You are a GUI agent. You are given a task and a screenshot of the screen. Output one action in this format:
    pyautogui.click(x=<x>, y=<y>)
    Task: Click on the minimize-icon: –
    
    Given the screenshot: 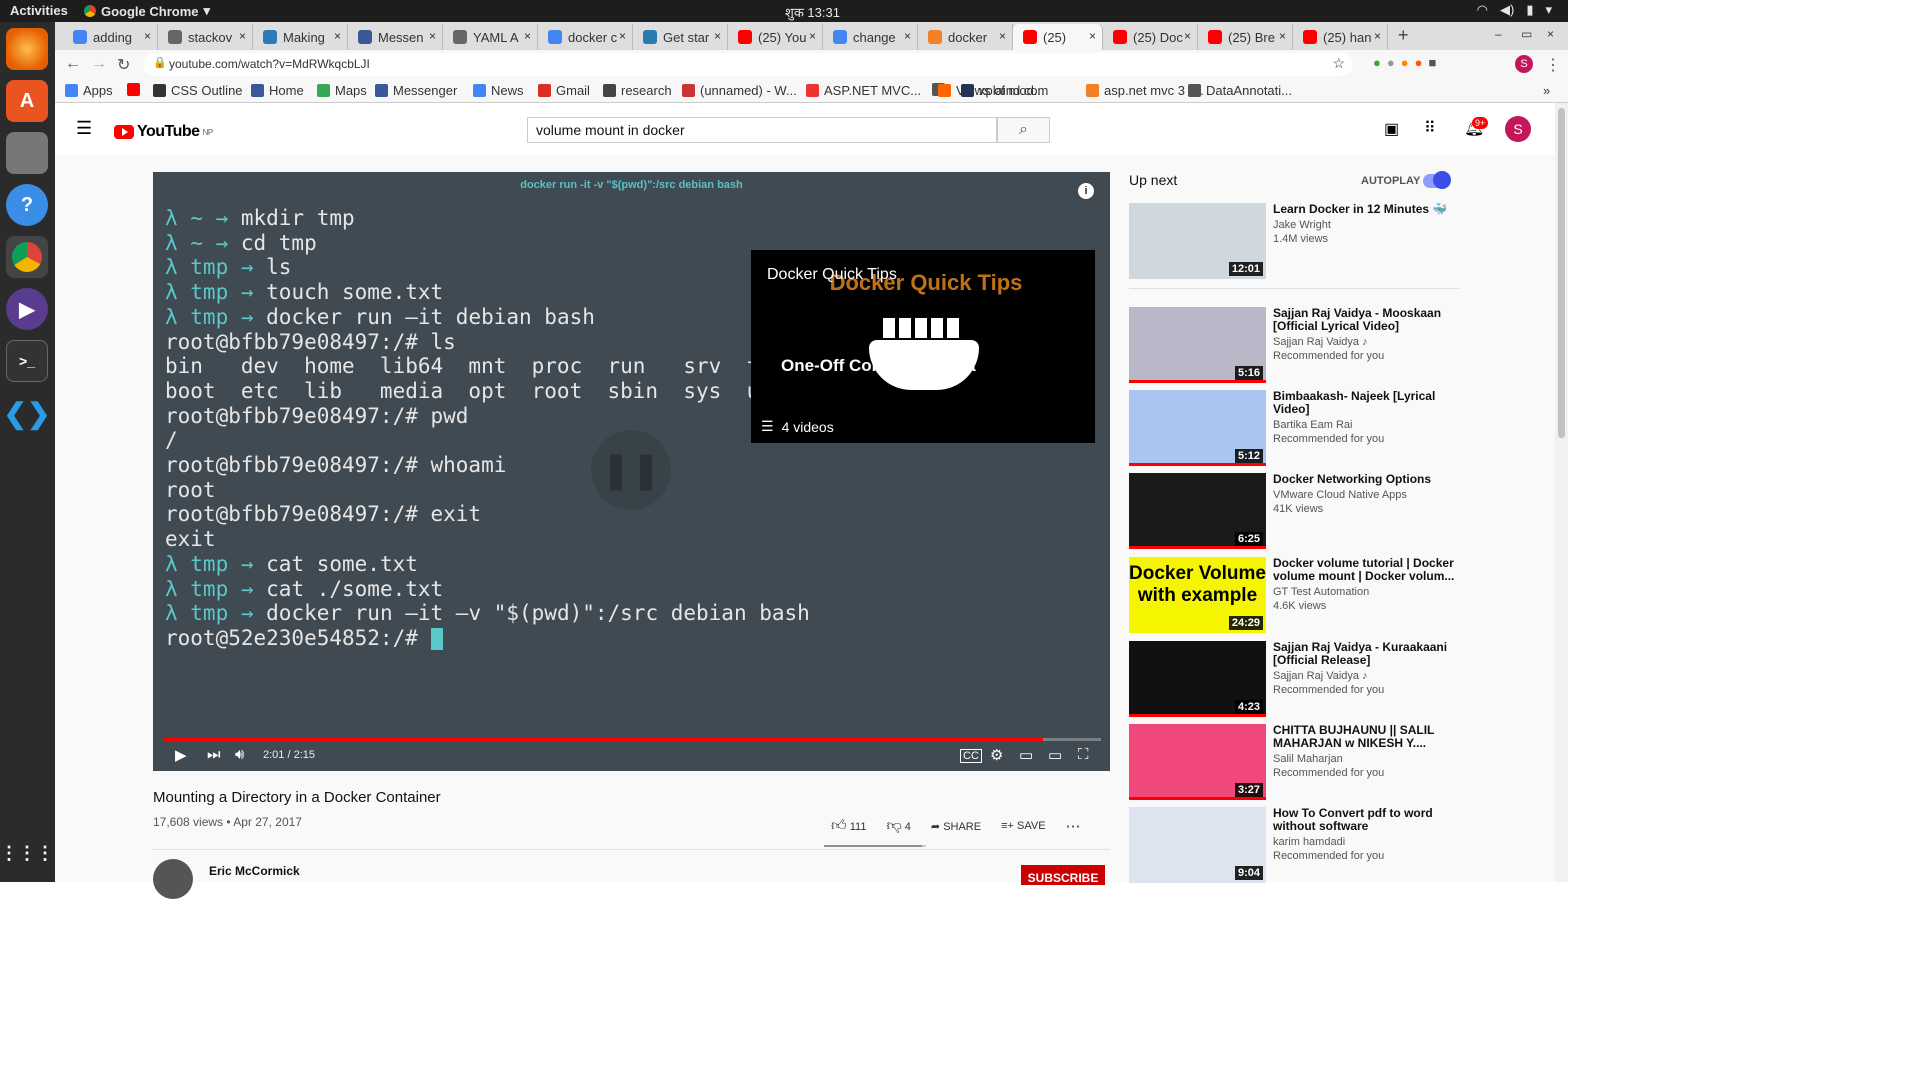 What is the action you would take?
    pyautogui.click(x=1498, y=34)
    